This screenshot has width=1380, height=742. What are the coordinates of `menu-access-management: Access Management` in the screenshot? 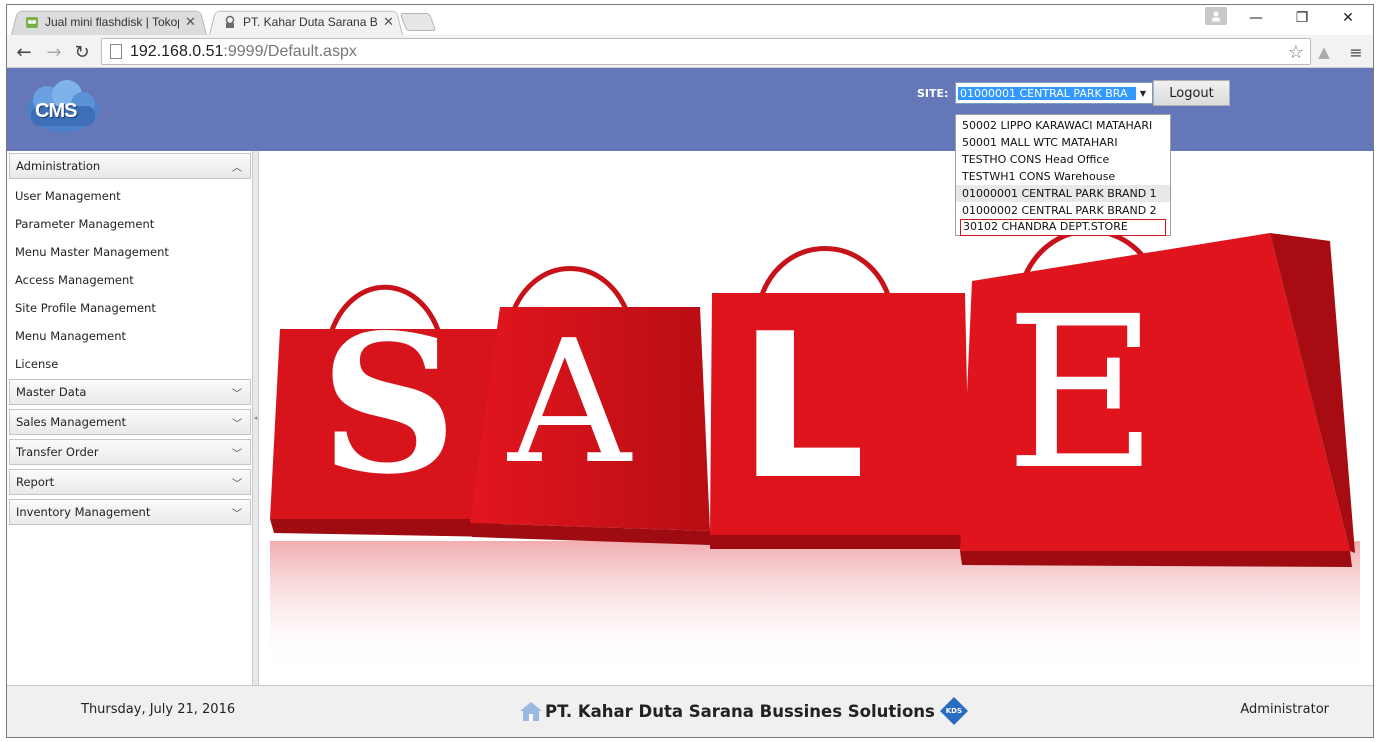 It's located at (74, 280).